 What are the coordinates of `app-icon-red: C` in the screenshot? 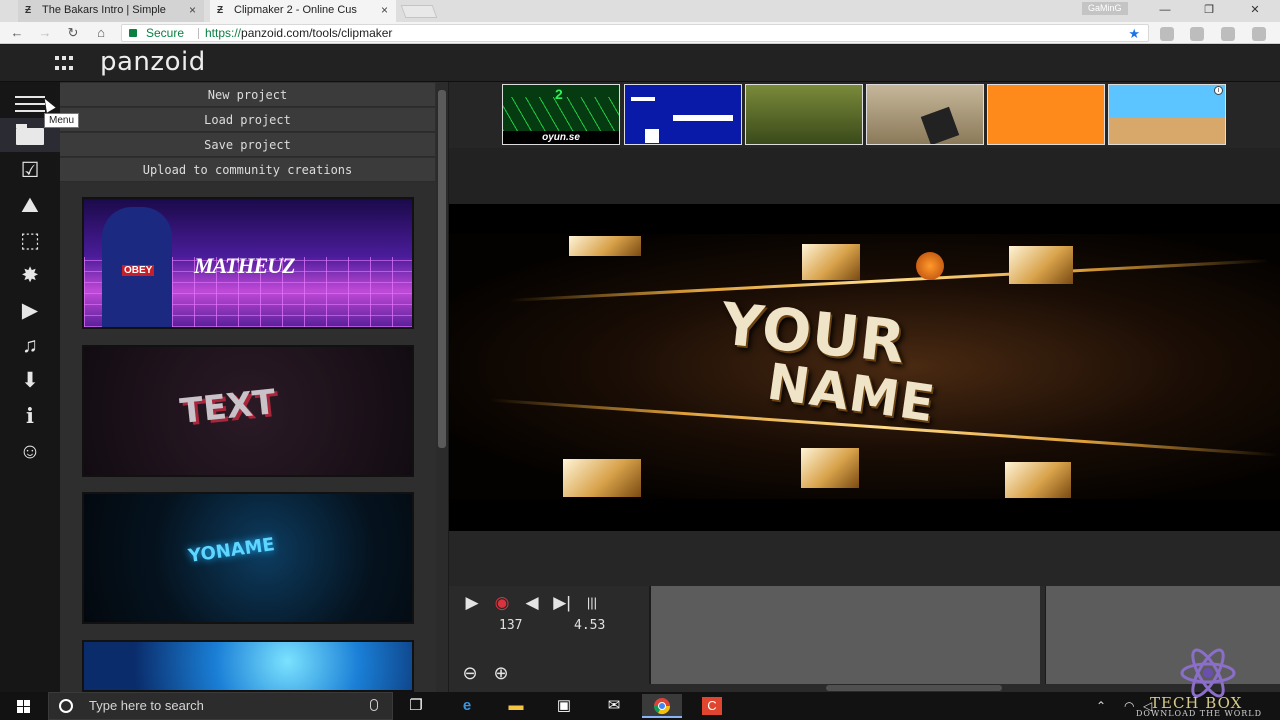 It's located at (712, 706).